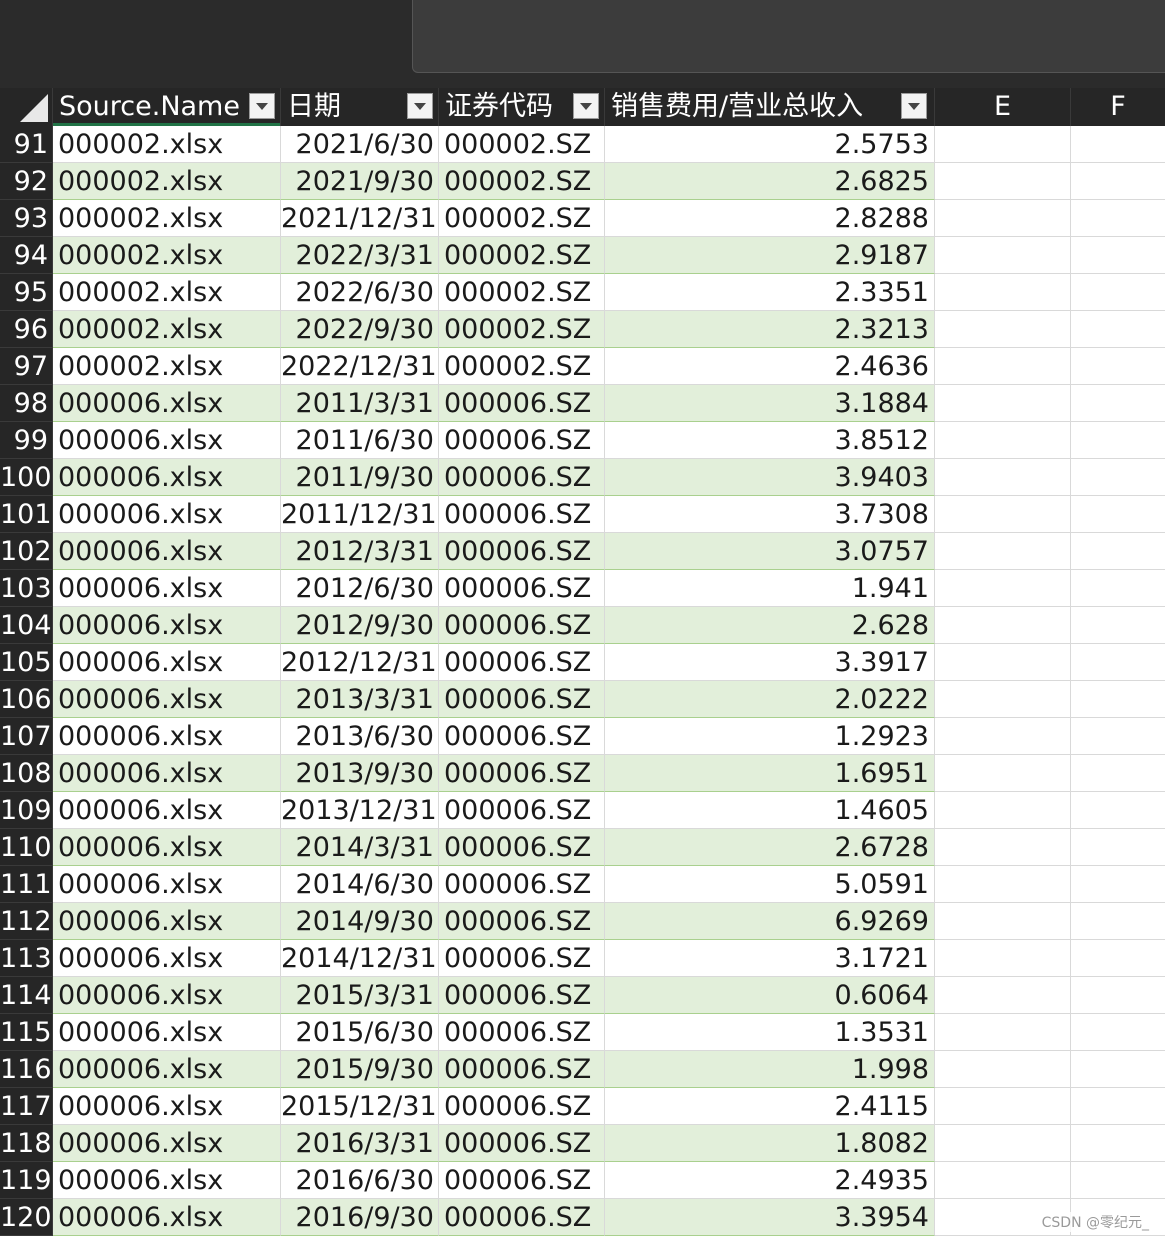 This screenshot has height=1240, width=1165. Describe the element at coordinates (26, 440) in the screenshot. I see `row-number: 99` at that location.